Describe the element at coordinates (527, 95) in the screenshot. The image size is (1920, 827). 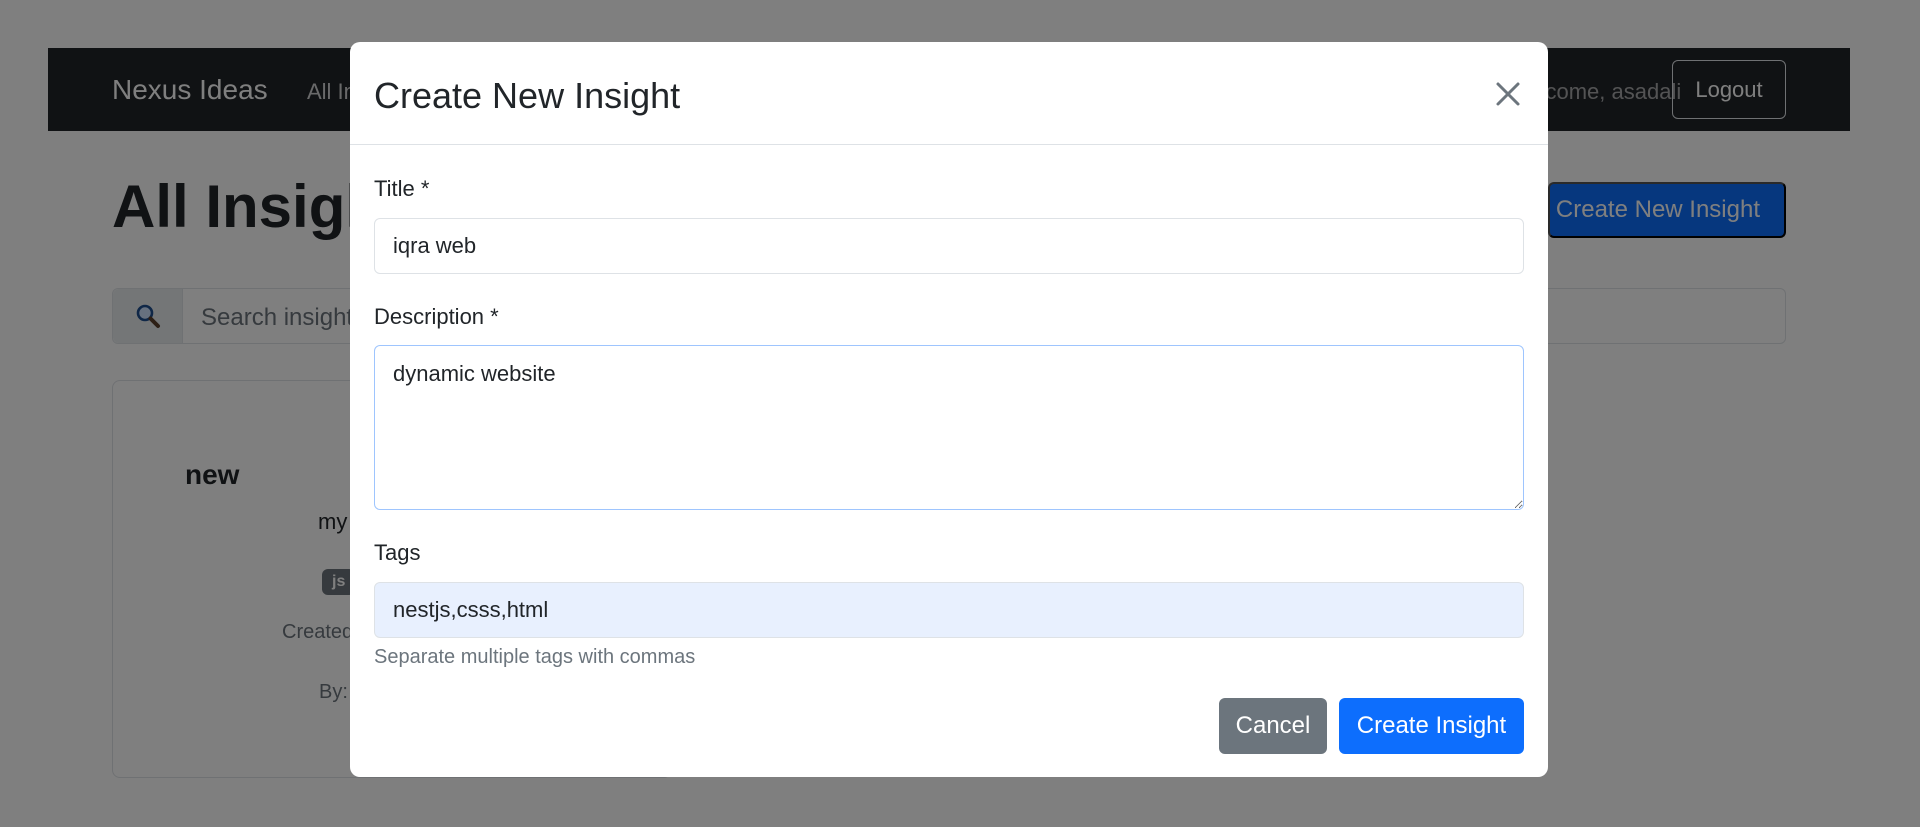
I see `modal-title: Create New Insight` at that location.